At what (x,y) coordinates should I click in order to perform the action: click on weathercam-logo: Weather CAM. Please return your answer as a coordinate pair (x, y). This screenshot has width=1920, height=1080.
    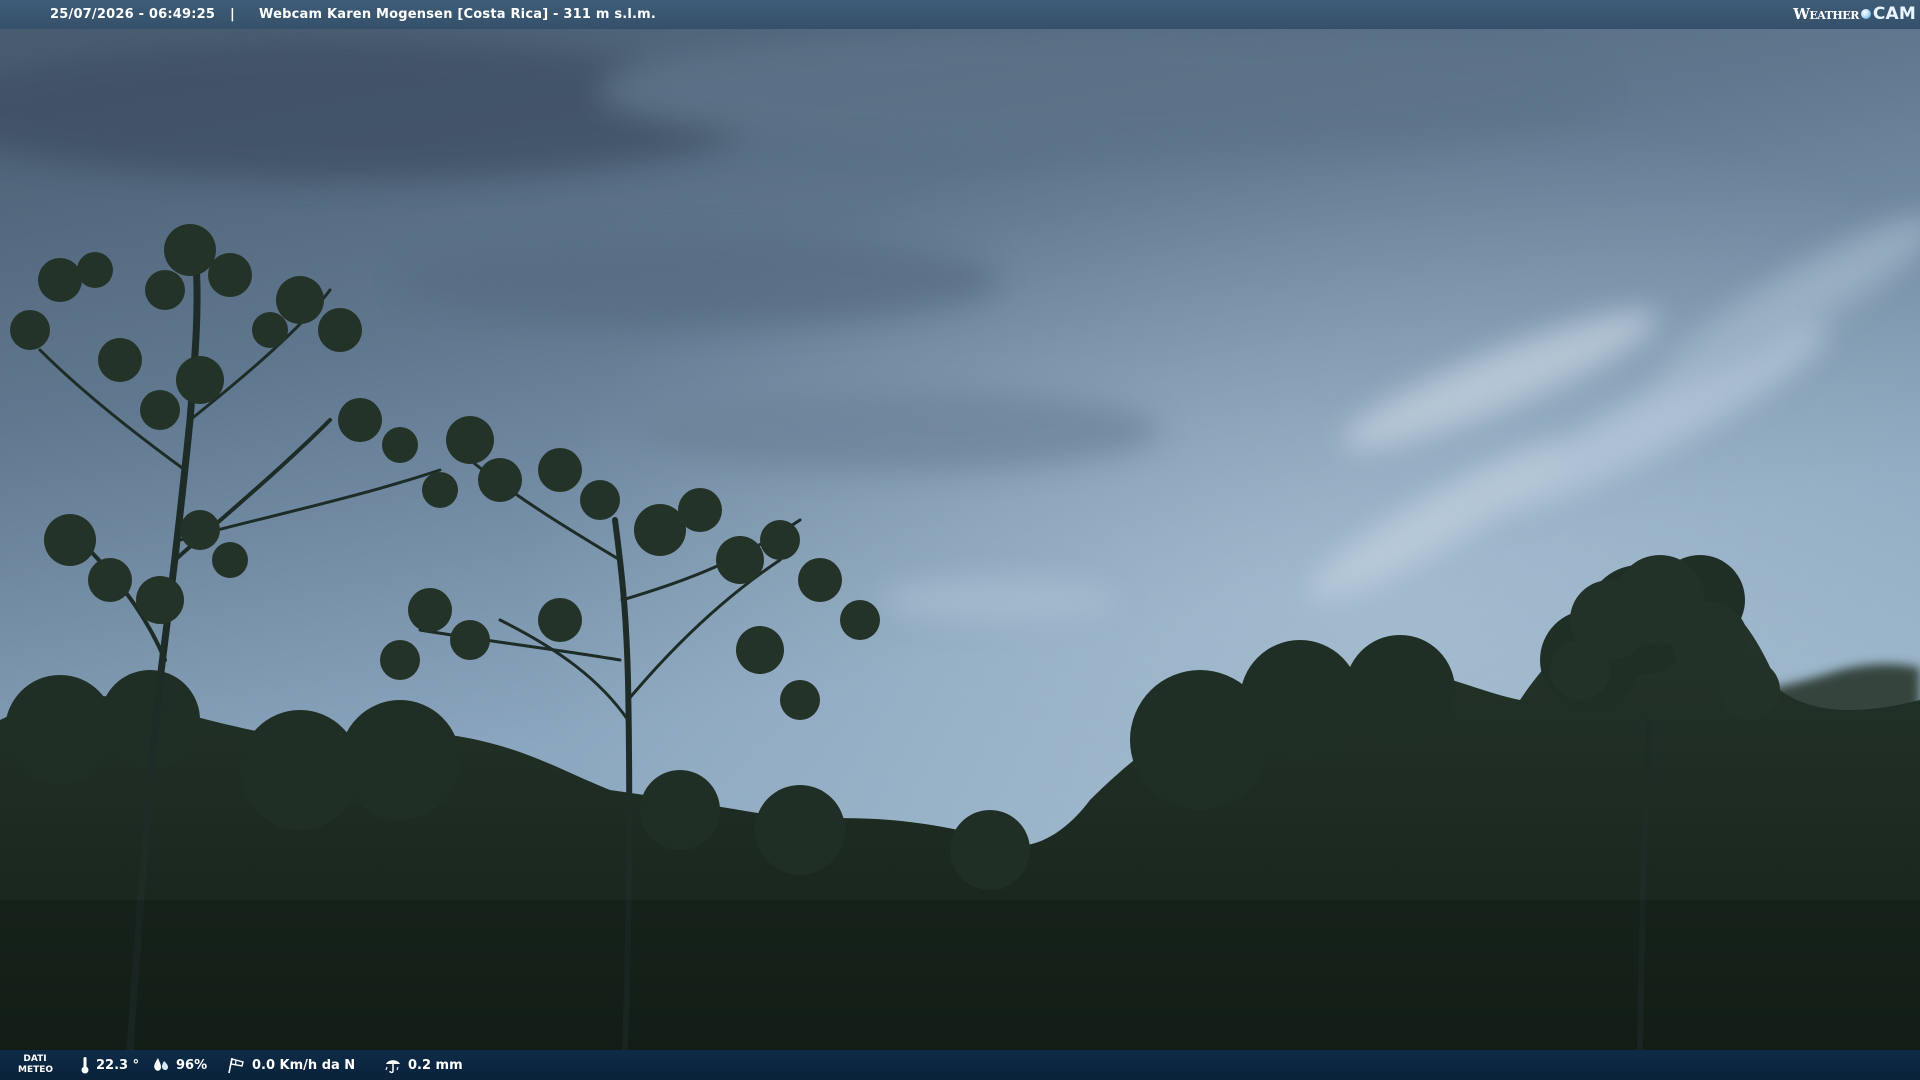
    Looking at the image, I should click on (1854, 14).